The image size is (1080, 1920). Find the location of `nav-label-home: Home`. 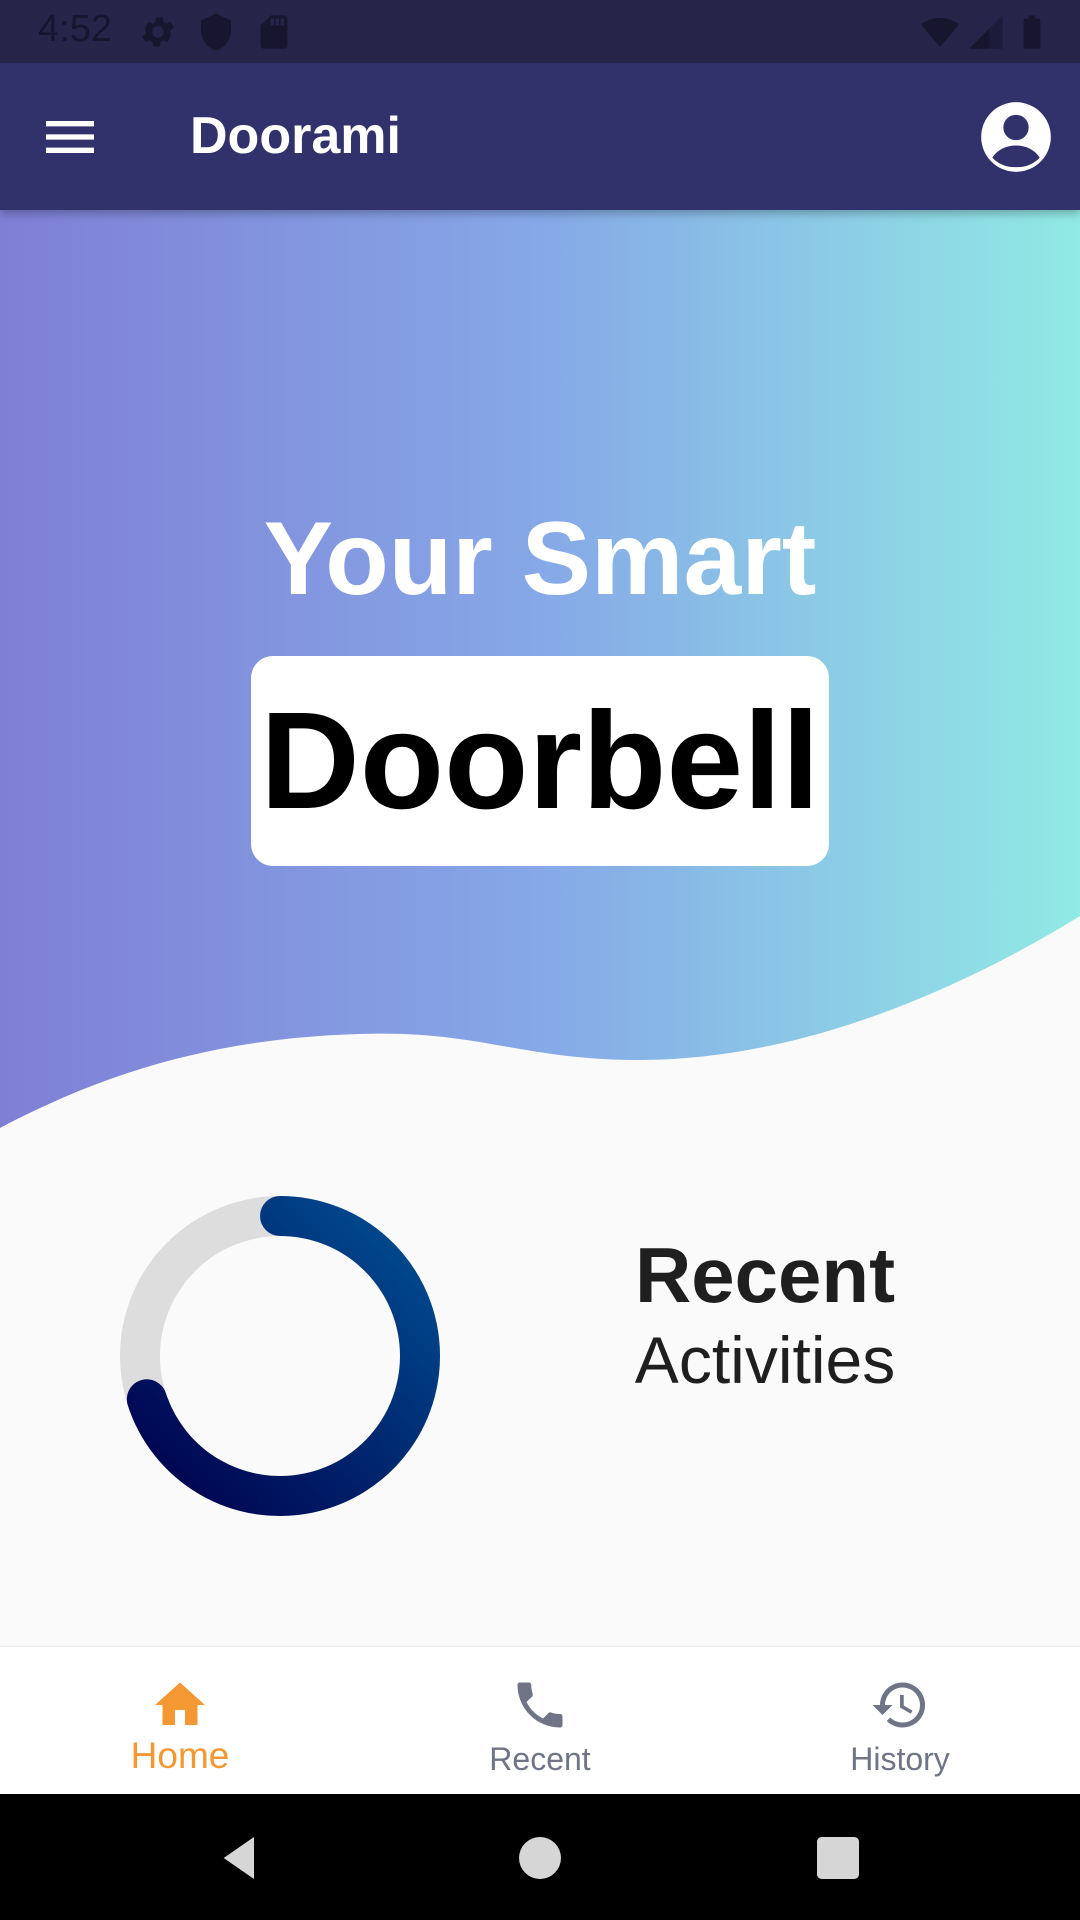

nav-label-home: Home is located at coordinates (180, 1755).